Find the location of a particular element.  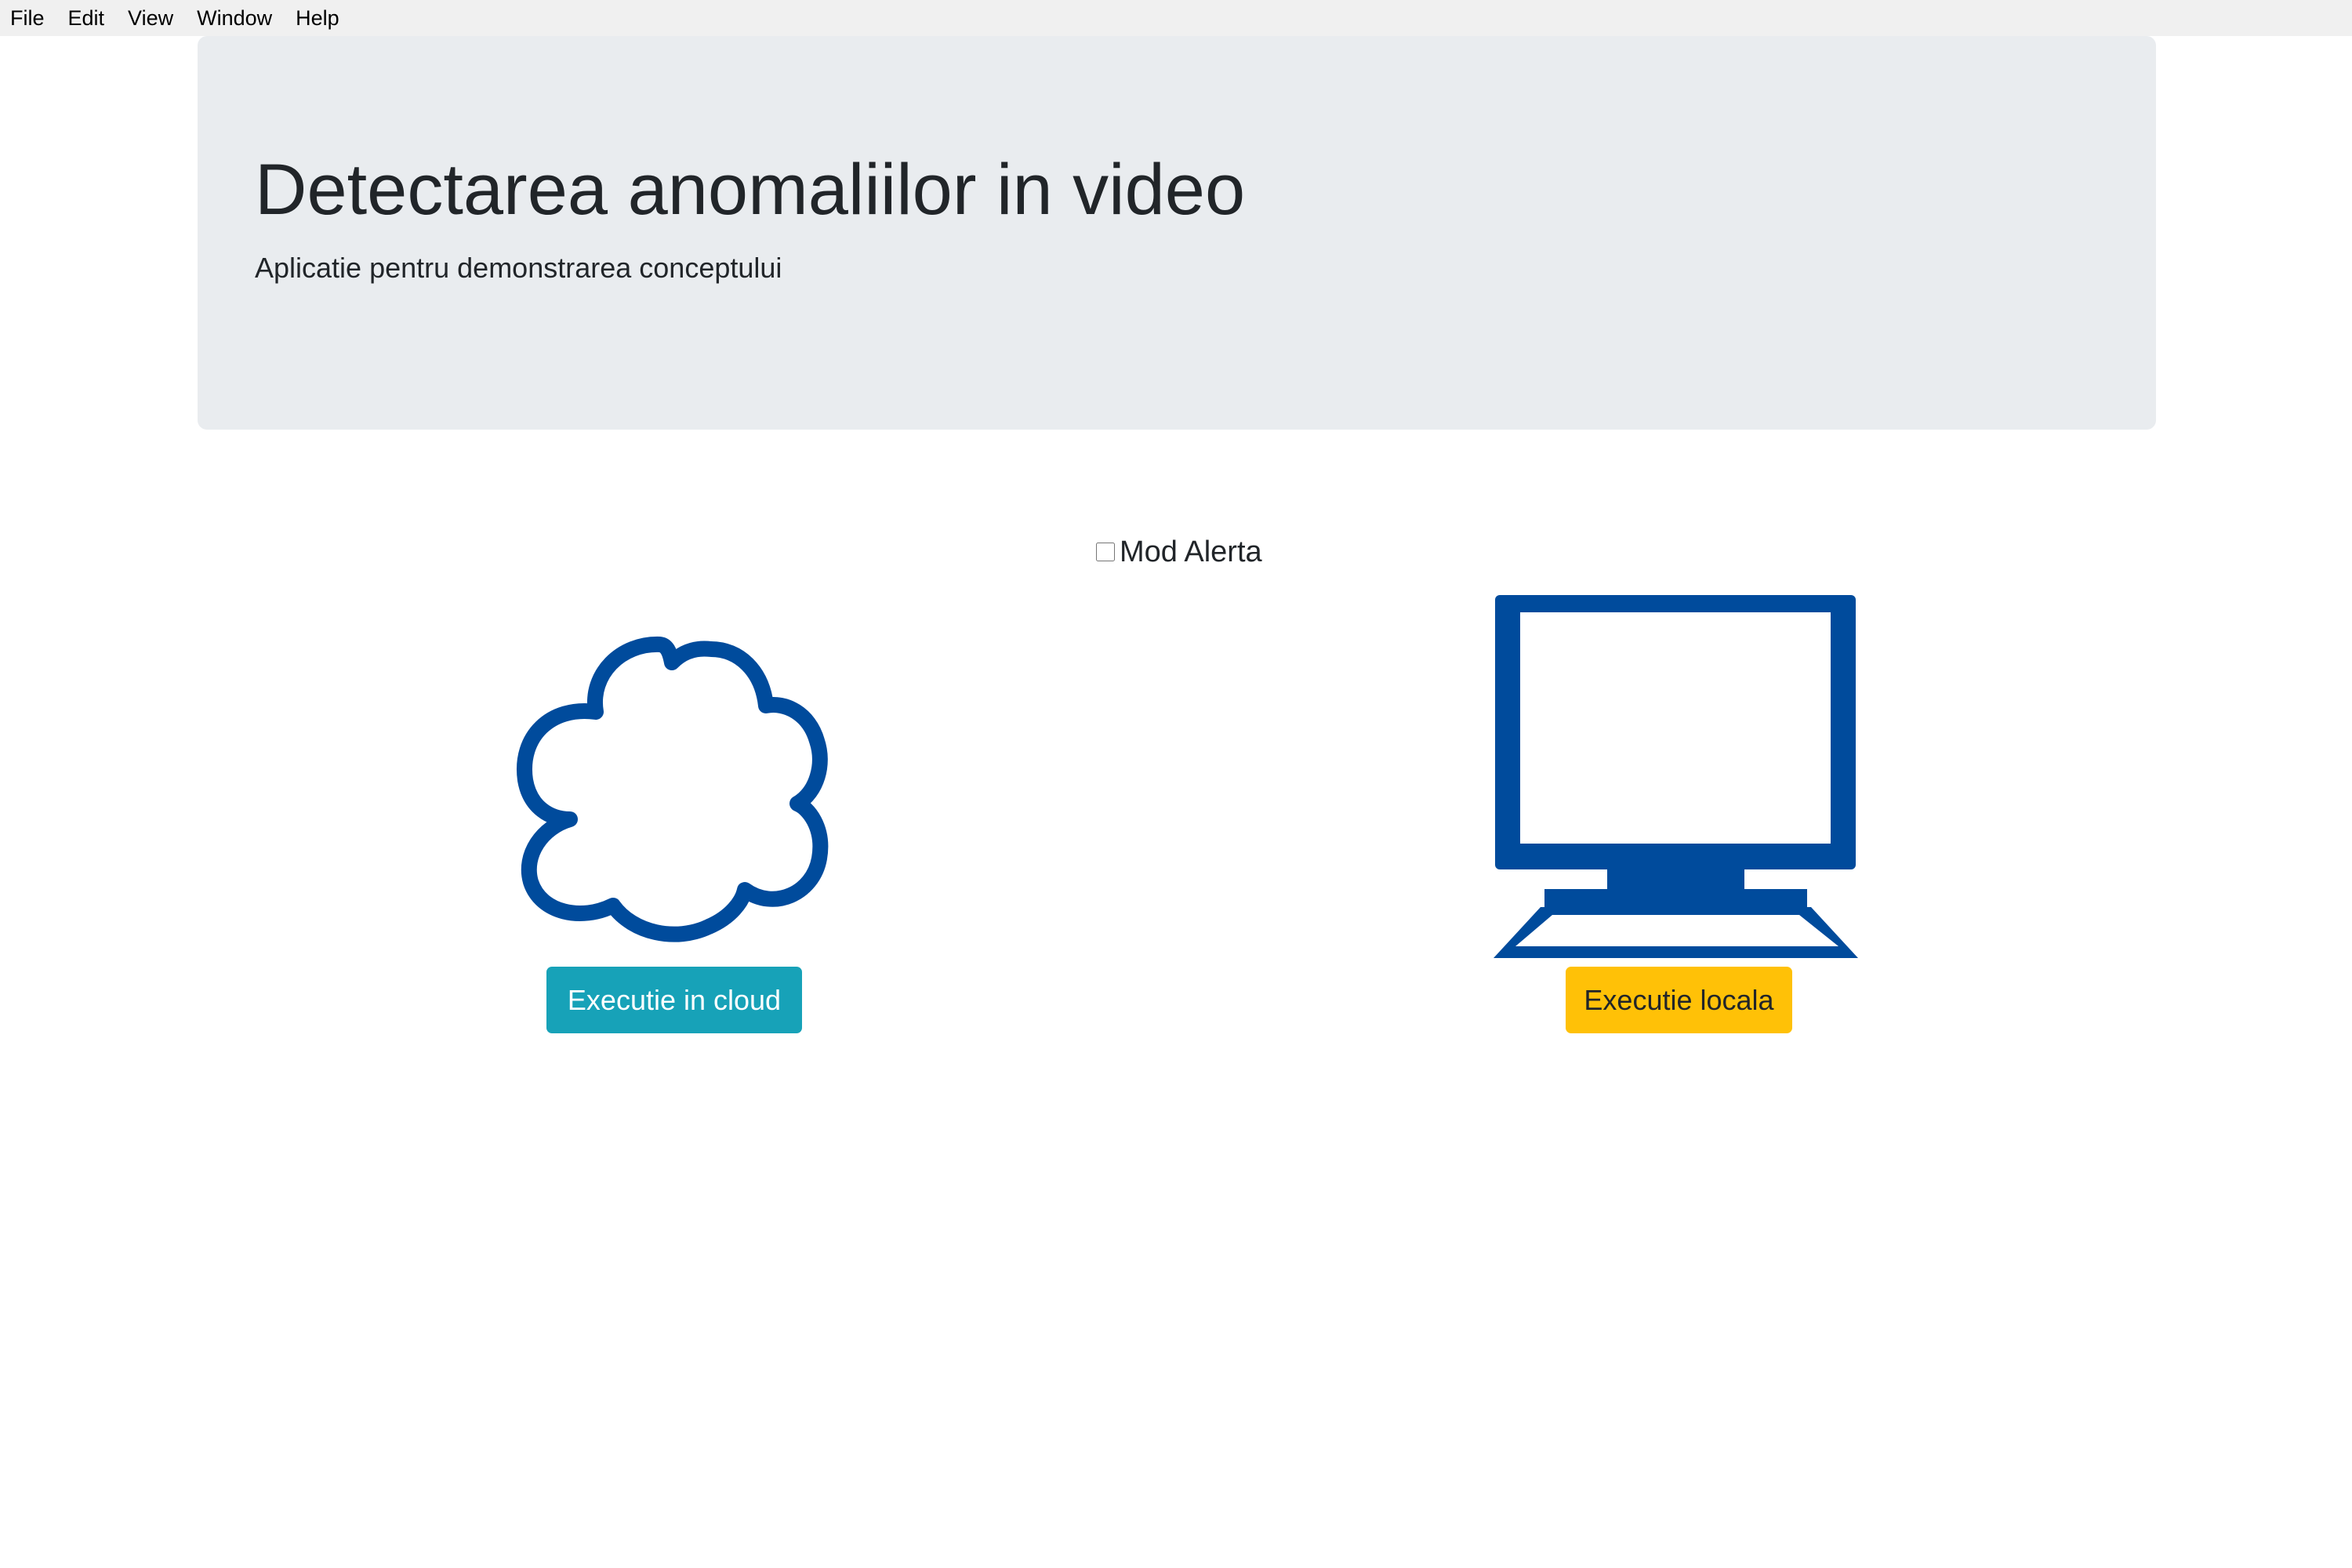

alert-mode-checkbox is located at coordinates (1105, 552).